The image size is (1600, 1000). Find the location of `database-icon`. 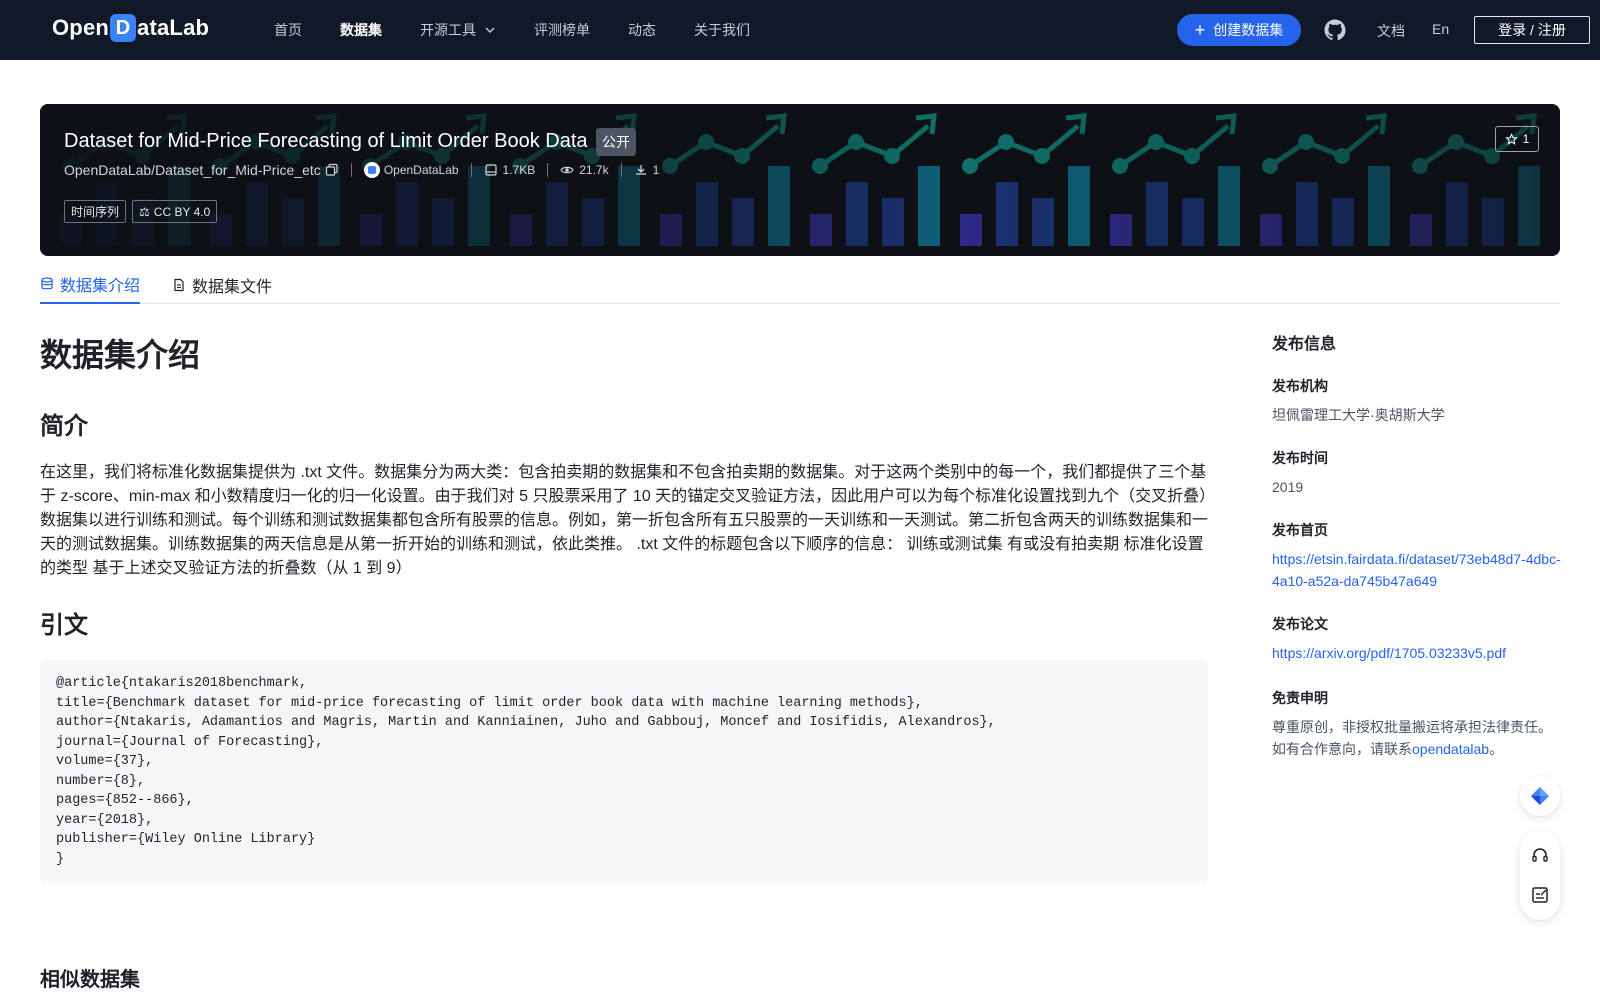

database-icon is located at coordinates (47, 283).